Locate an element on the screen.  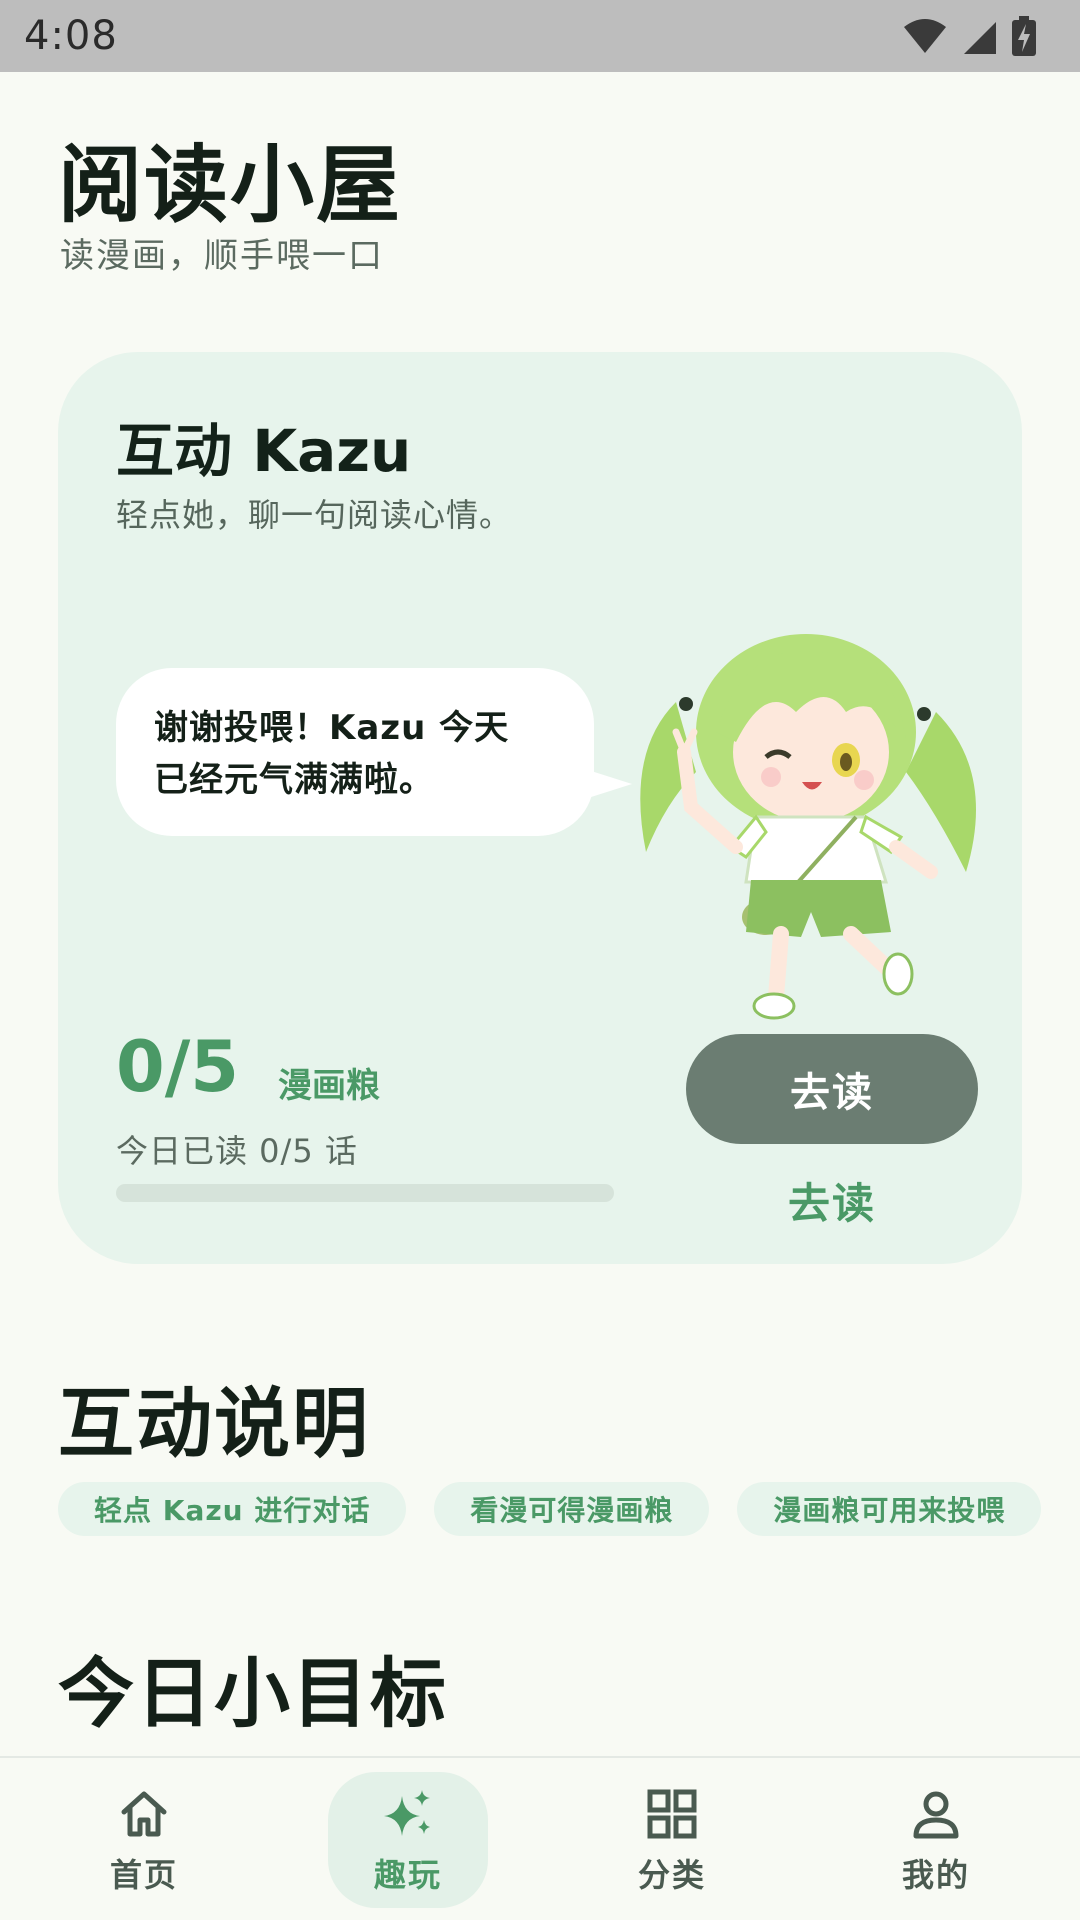
speech-line: 谢谢投喂！Kazu 今天 is located at coordinates (332, 728).